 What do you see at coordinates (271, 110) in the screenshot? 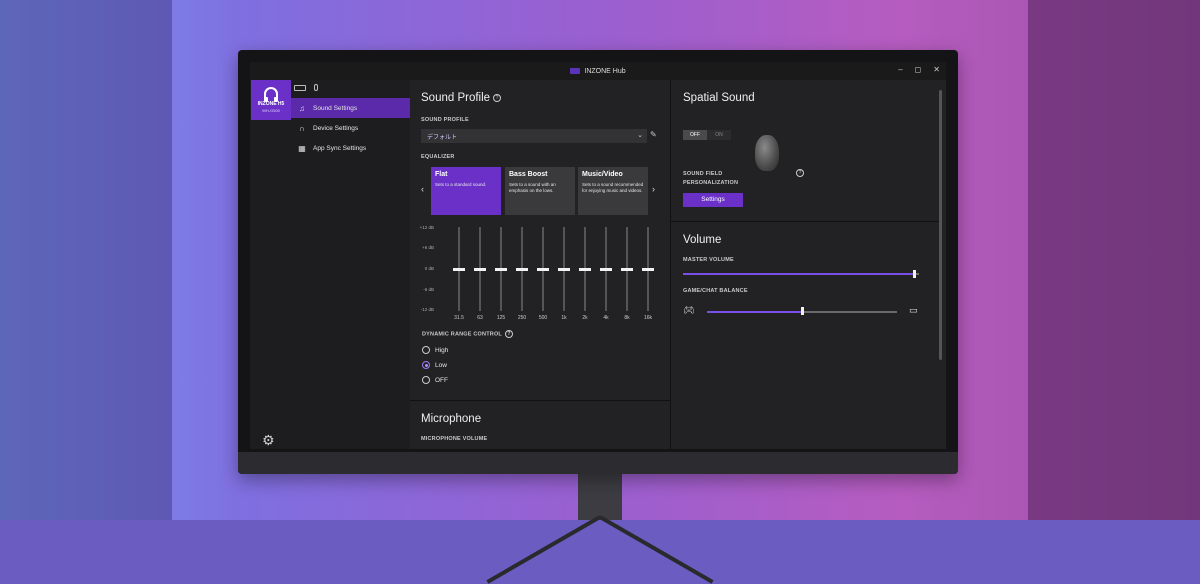
I see `device-model: WH-G500` at bounding box center [271, 110].